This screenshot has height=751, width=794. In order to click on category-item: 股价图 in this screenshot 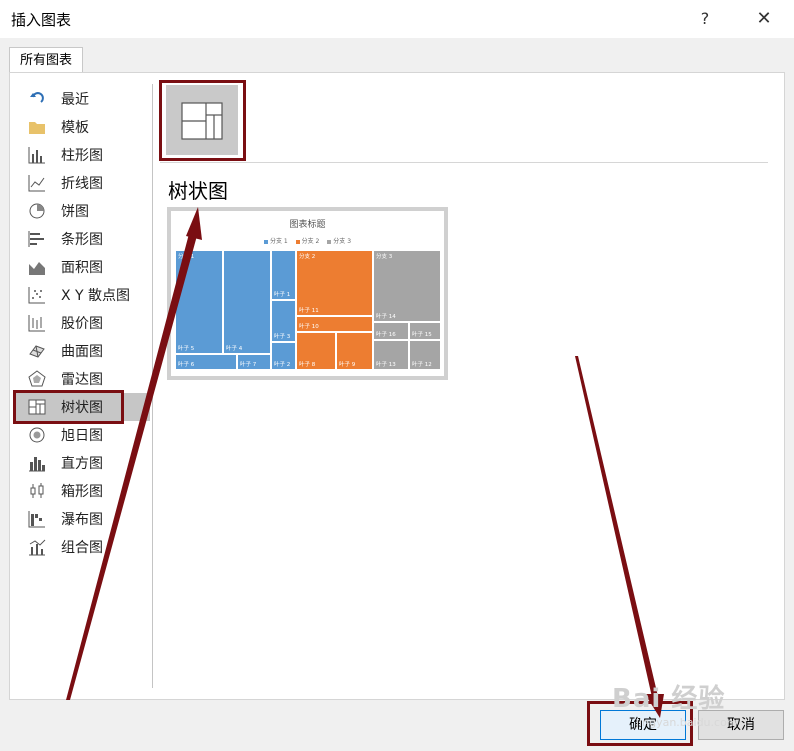, I will do `click(82, 323)`.